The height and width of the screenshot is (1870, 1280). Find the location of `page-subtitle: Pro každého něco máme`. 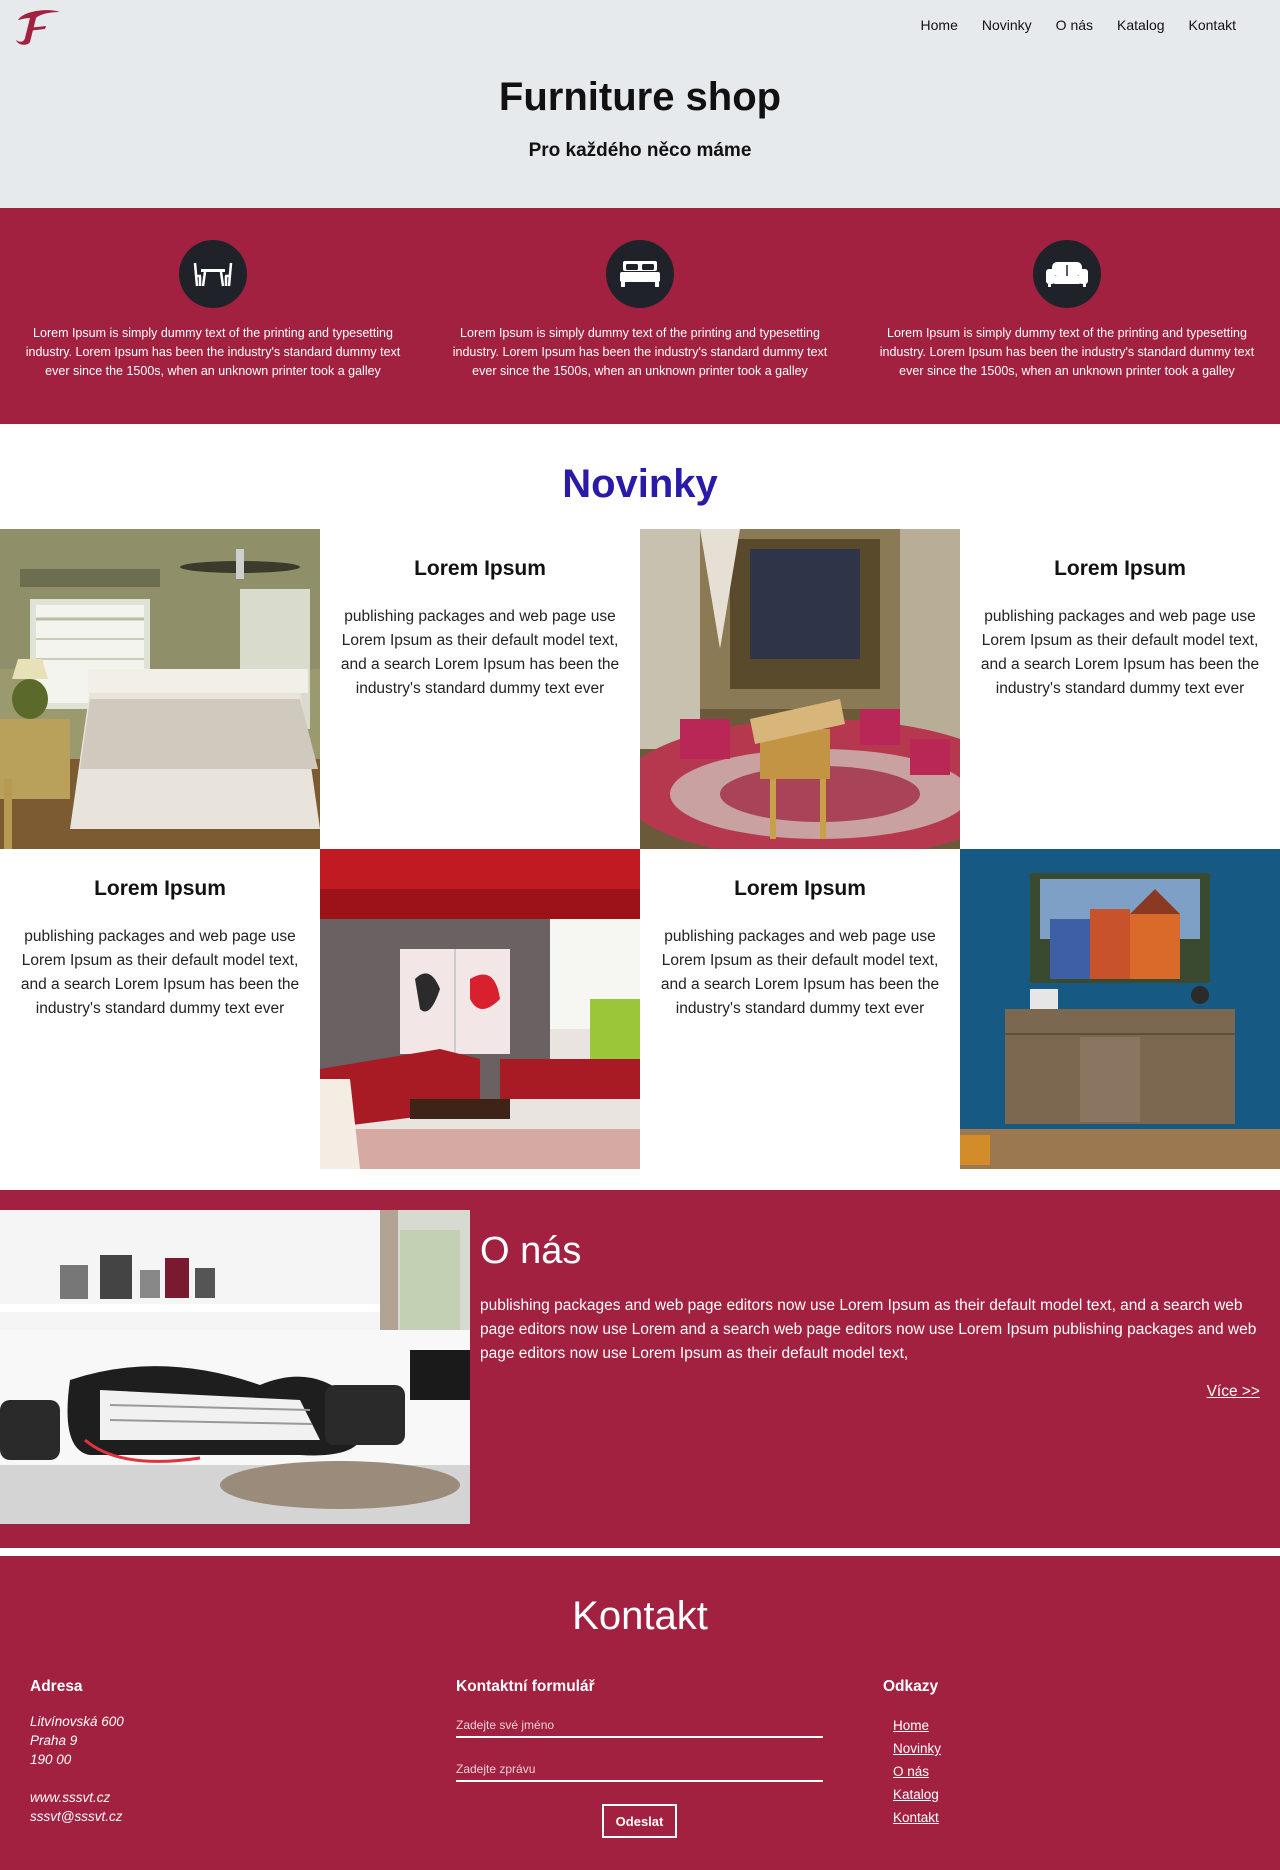

page-subtitle: Pro každého něco máme is located at coordinates (640, 150).